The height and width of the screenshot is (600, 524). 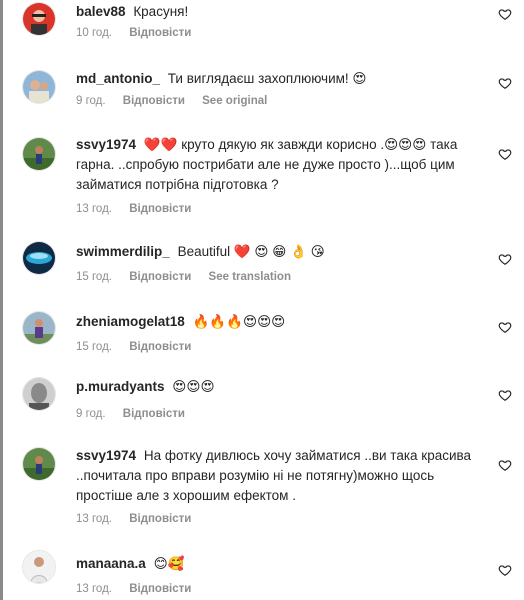 What do you see at coordinates (94, 33) in the screenshot?
I see `comment-time: 10 год.` at bounding box center [94, 33].